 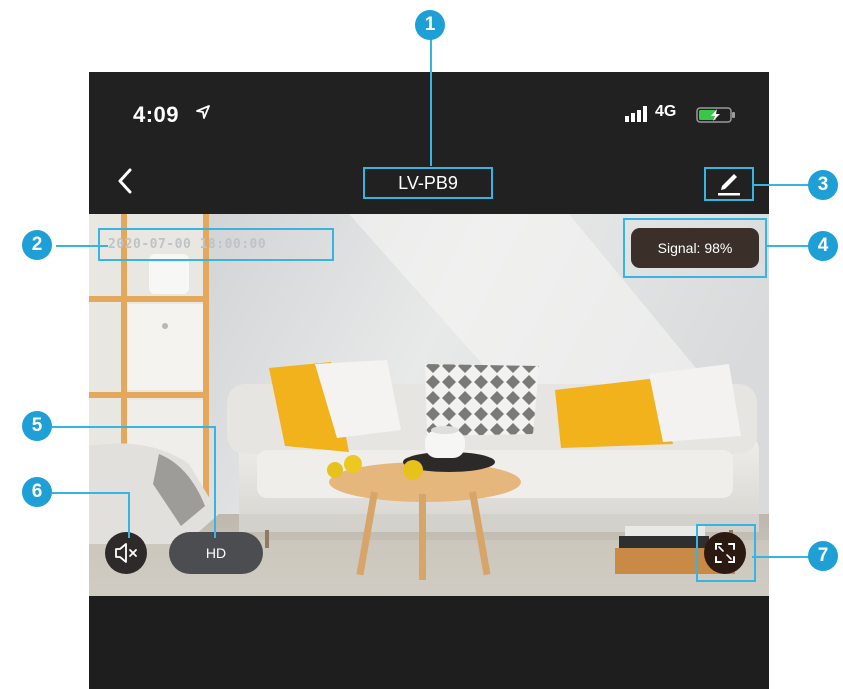 What do you see at coordinates (823, 246) in the screenshot?
I see `callout-4: 4` at bounding box center [823, 246].